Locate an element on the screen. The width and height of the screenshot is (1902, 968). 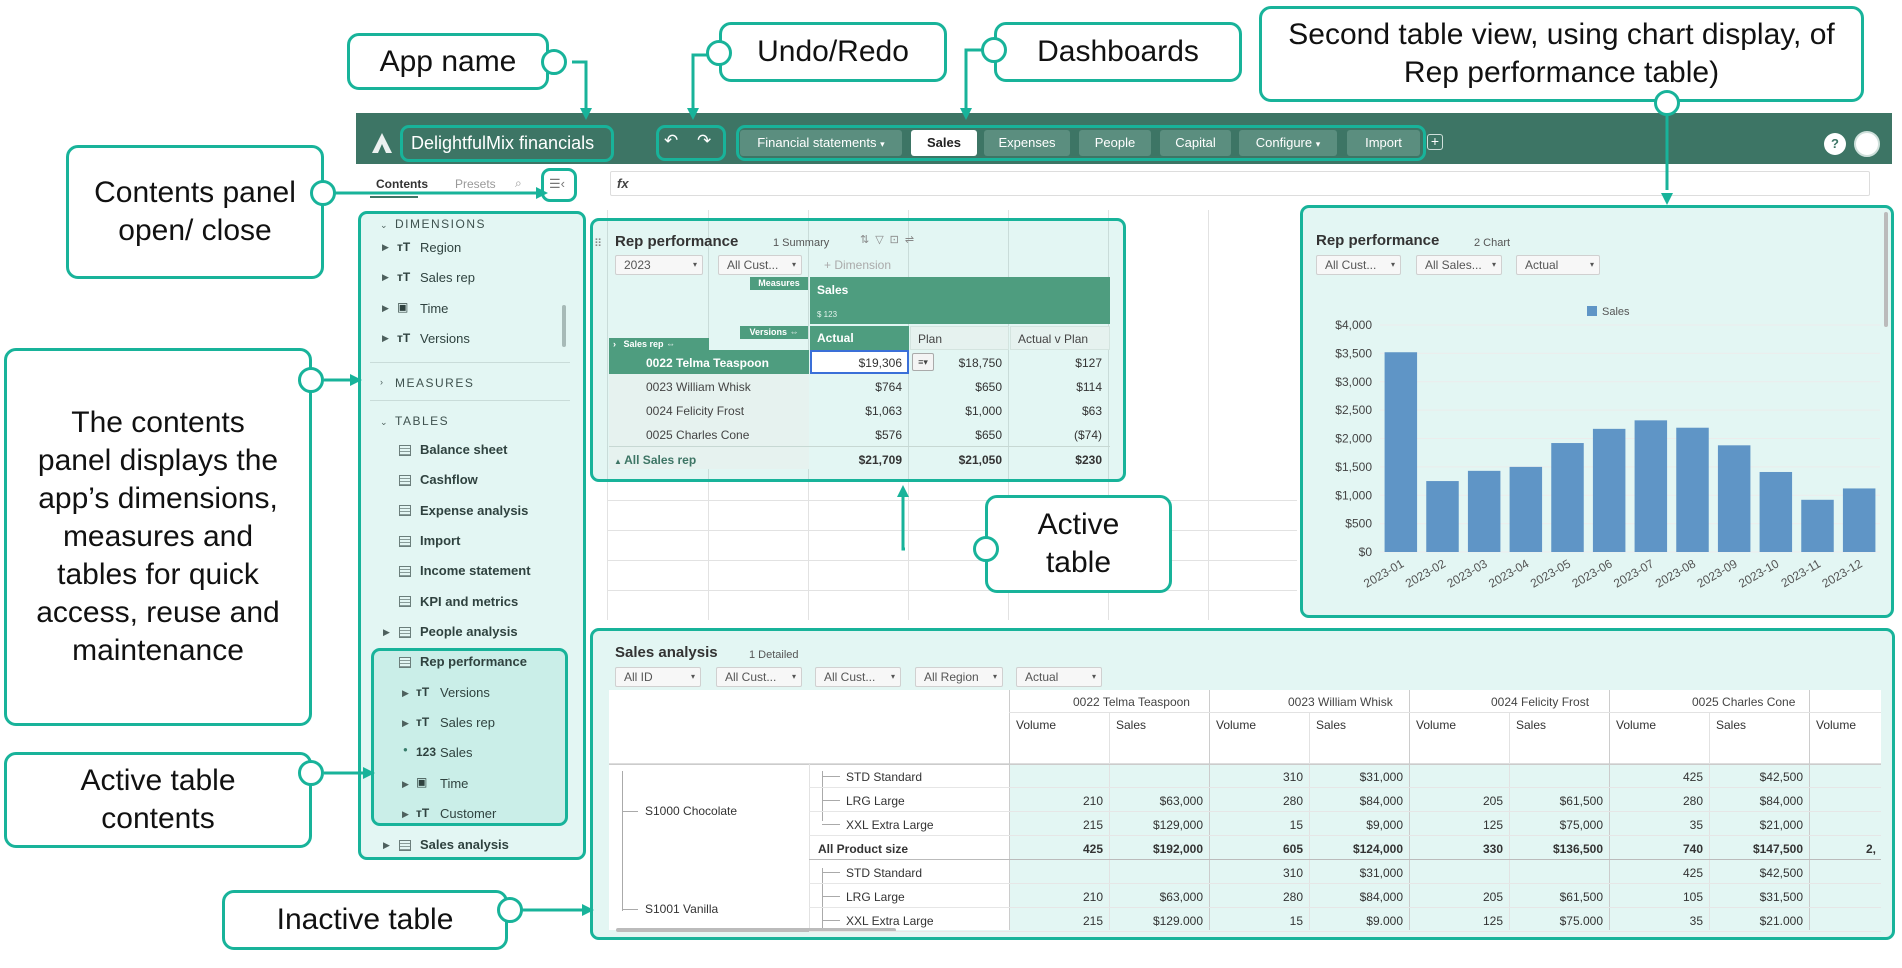
callout-inactive-table: Inactive table is located at coordinates (365, 920).